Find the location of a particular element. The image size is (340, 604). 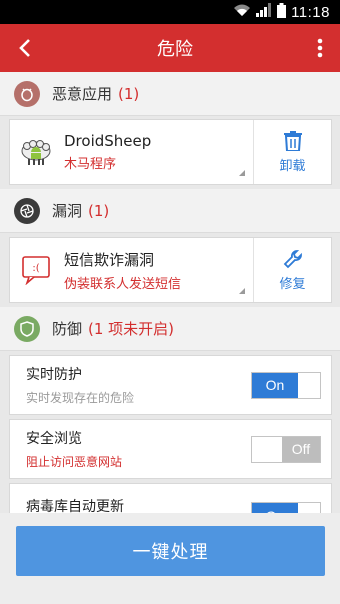

realtime-protection-toggle: On is located at coordinates (286, 385).